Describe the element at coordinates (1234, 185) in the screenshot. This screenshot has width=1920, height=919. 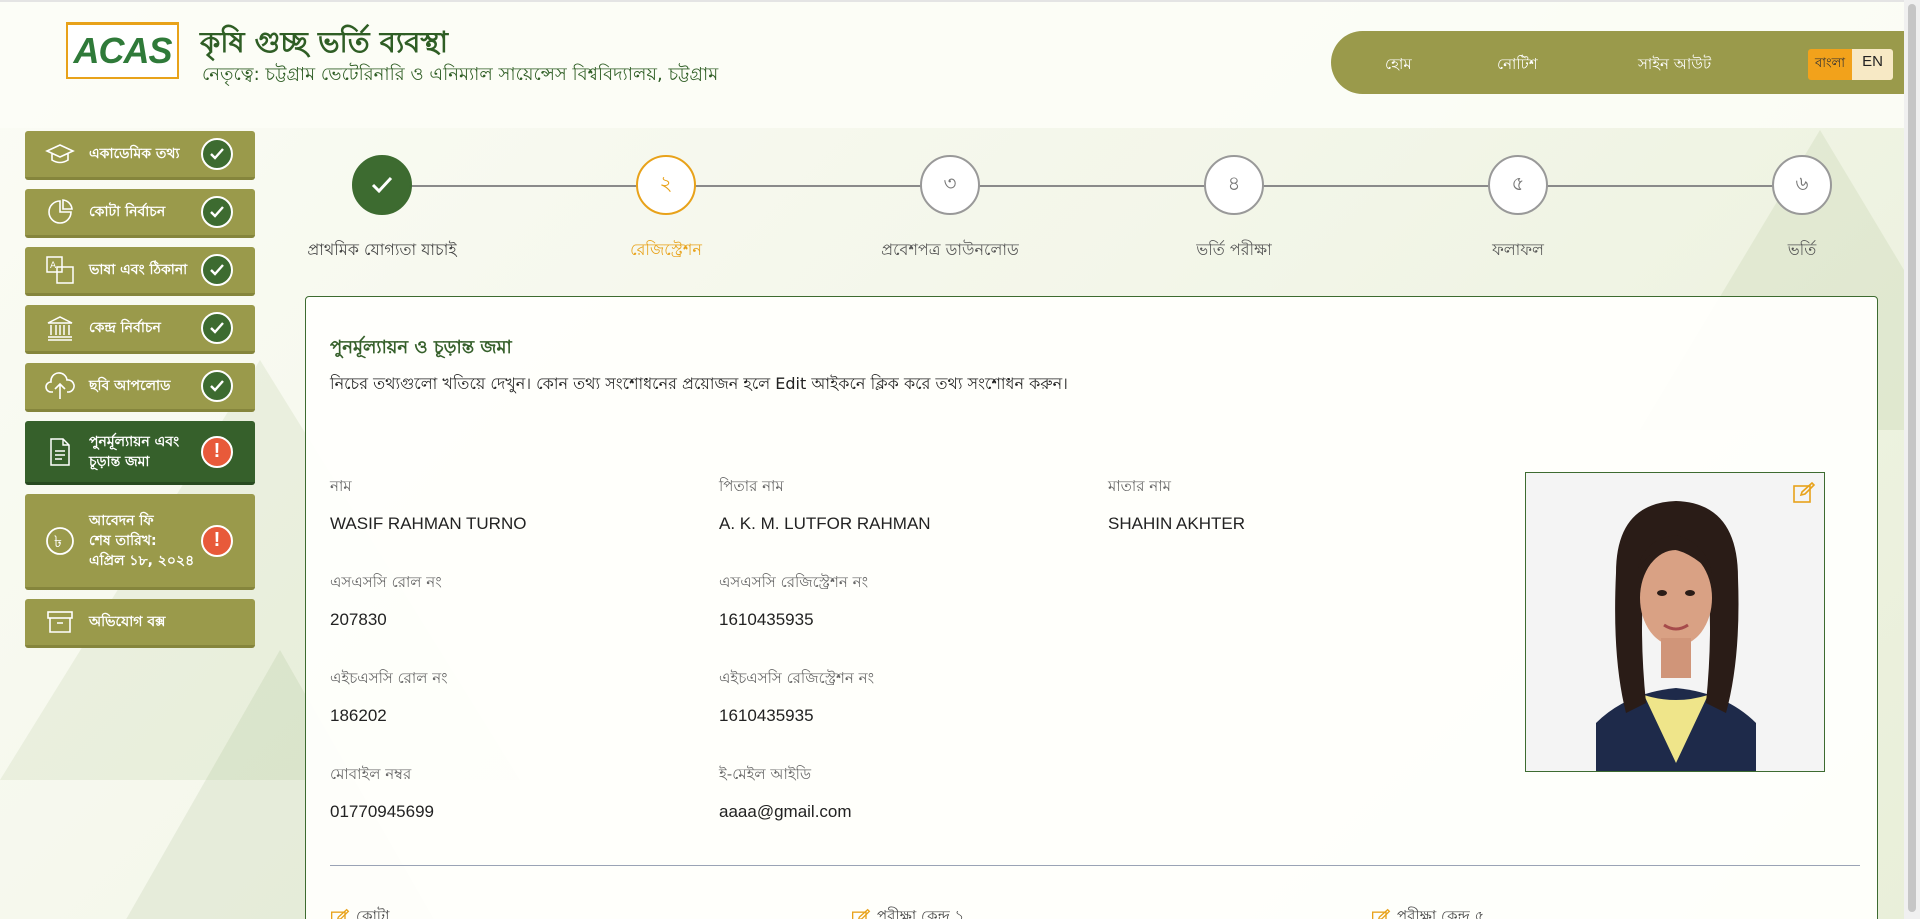
I see `step-number: ৪` at that location.